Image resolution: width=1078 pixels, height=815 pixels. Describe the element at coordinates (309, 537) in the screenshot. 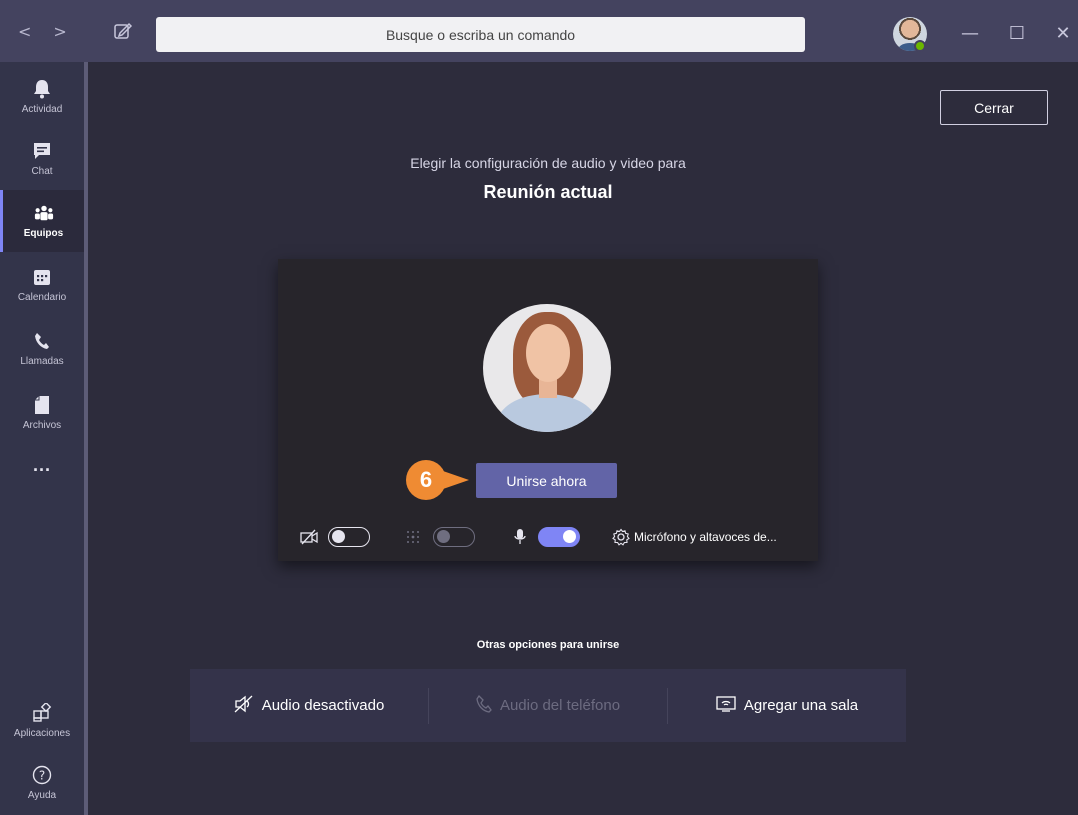

I see `camera-off-icon` at that location.